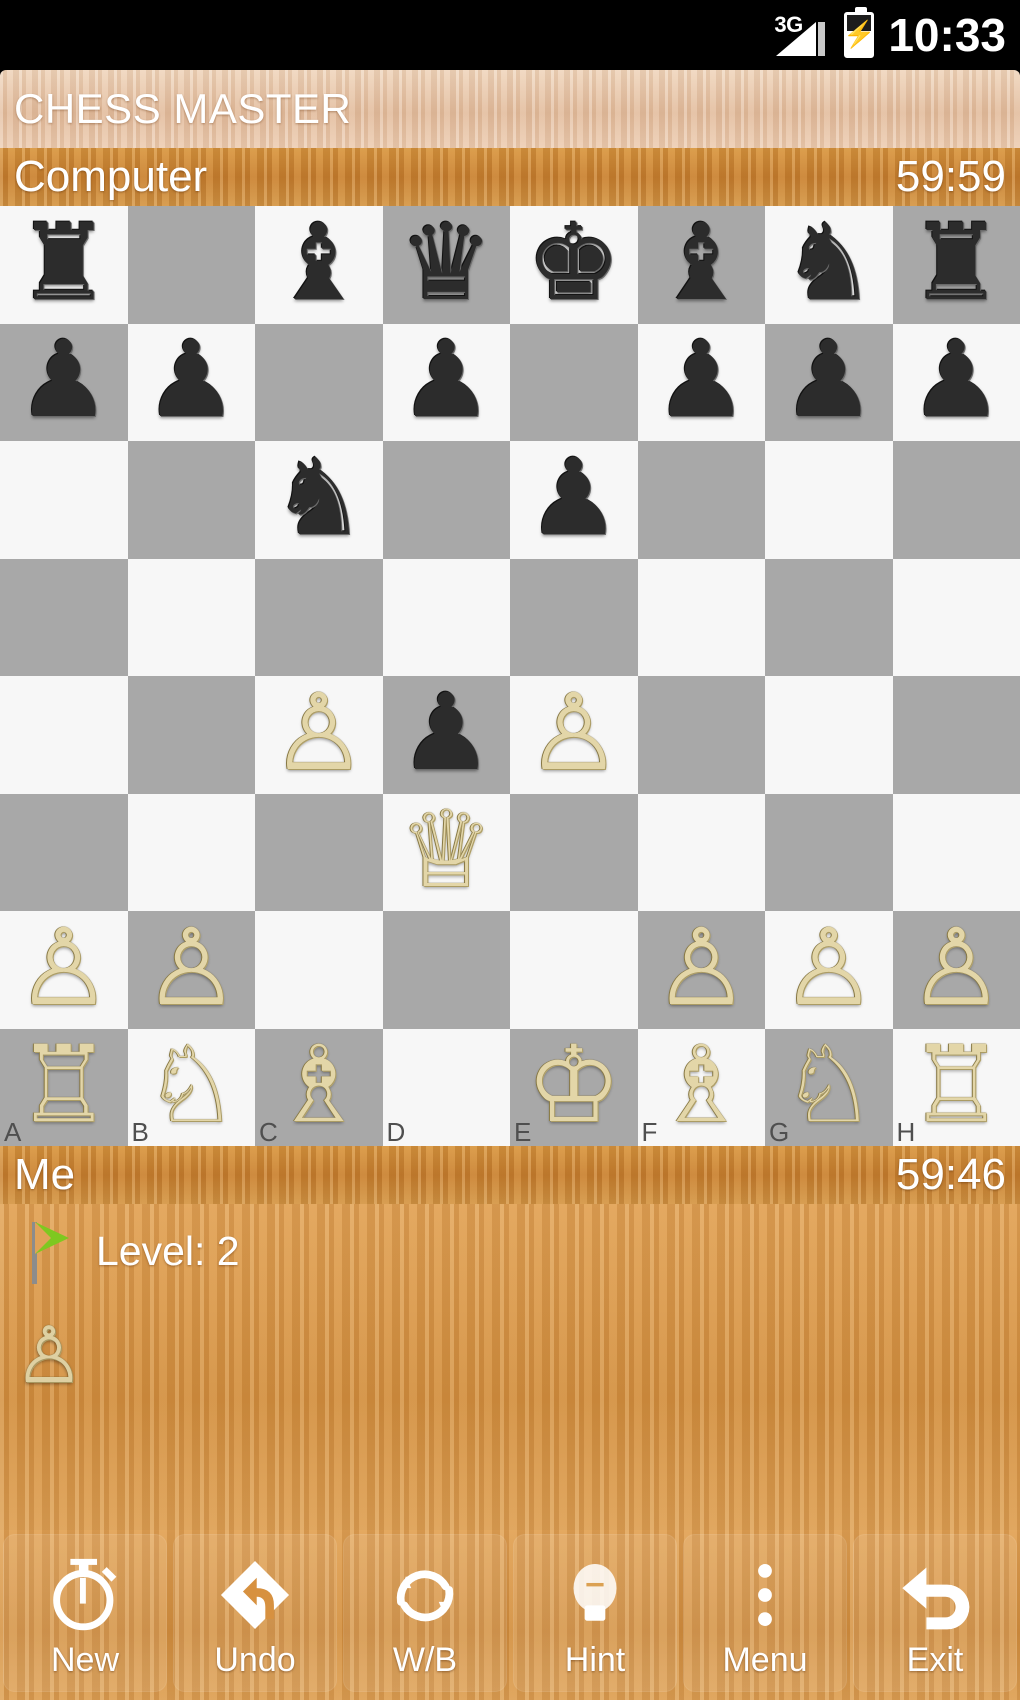 The image size is (1020, 1700). Describe the element at coordinates (956, 852) in the screenshot. I see `board-square-h3` at that location.